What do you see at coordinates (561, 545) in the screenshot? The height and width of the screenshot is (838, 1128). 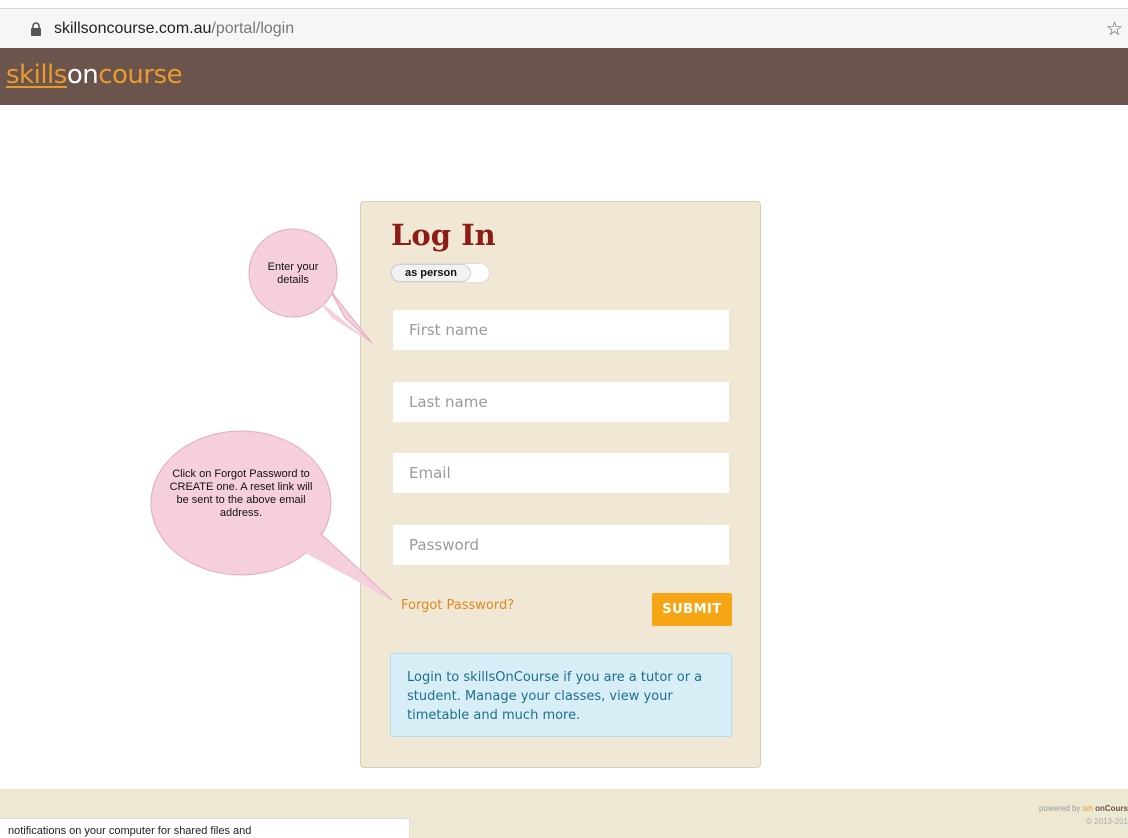 I see `password-input` at bounding box center [561, 545].